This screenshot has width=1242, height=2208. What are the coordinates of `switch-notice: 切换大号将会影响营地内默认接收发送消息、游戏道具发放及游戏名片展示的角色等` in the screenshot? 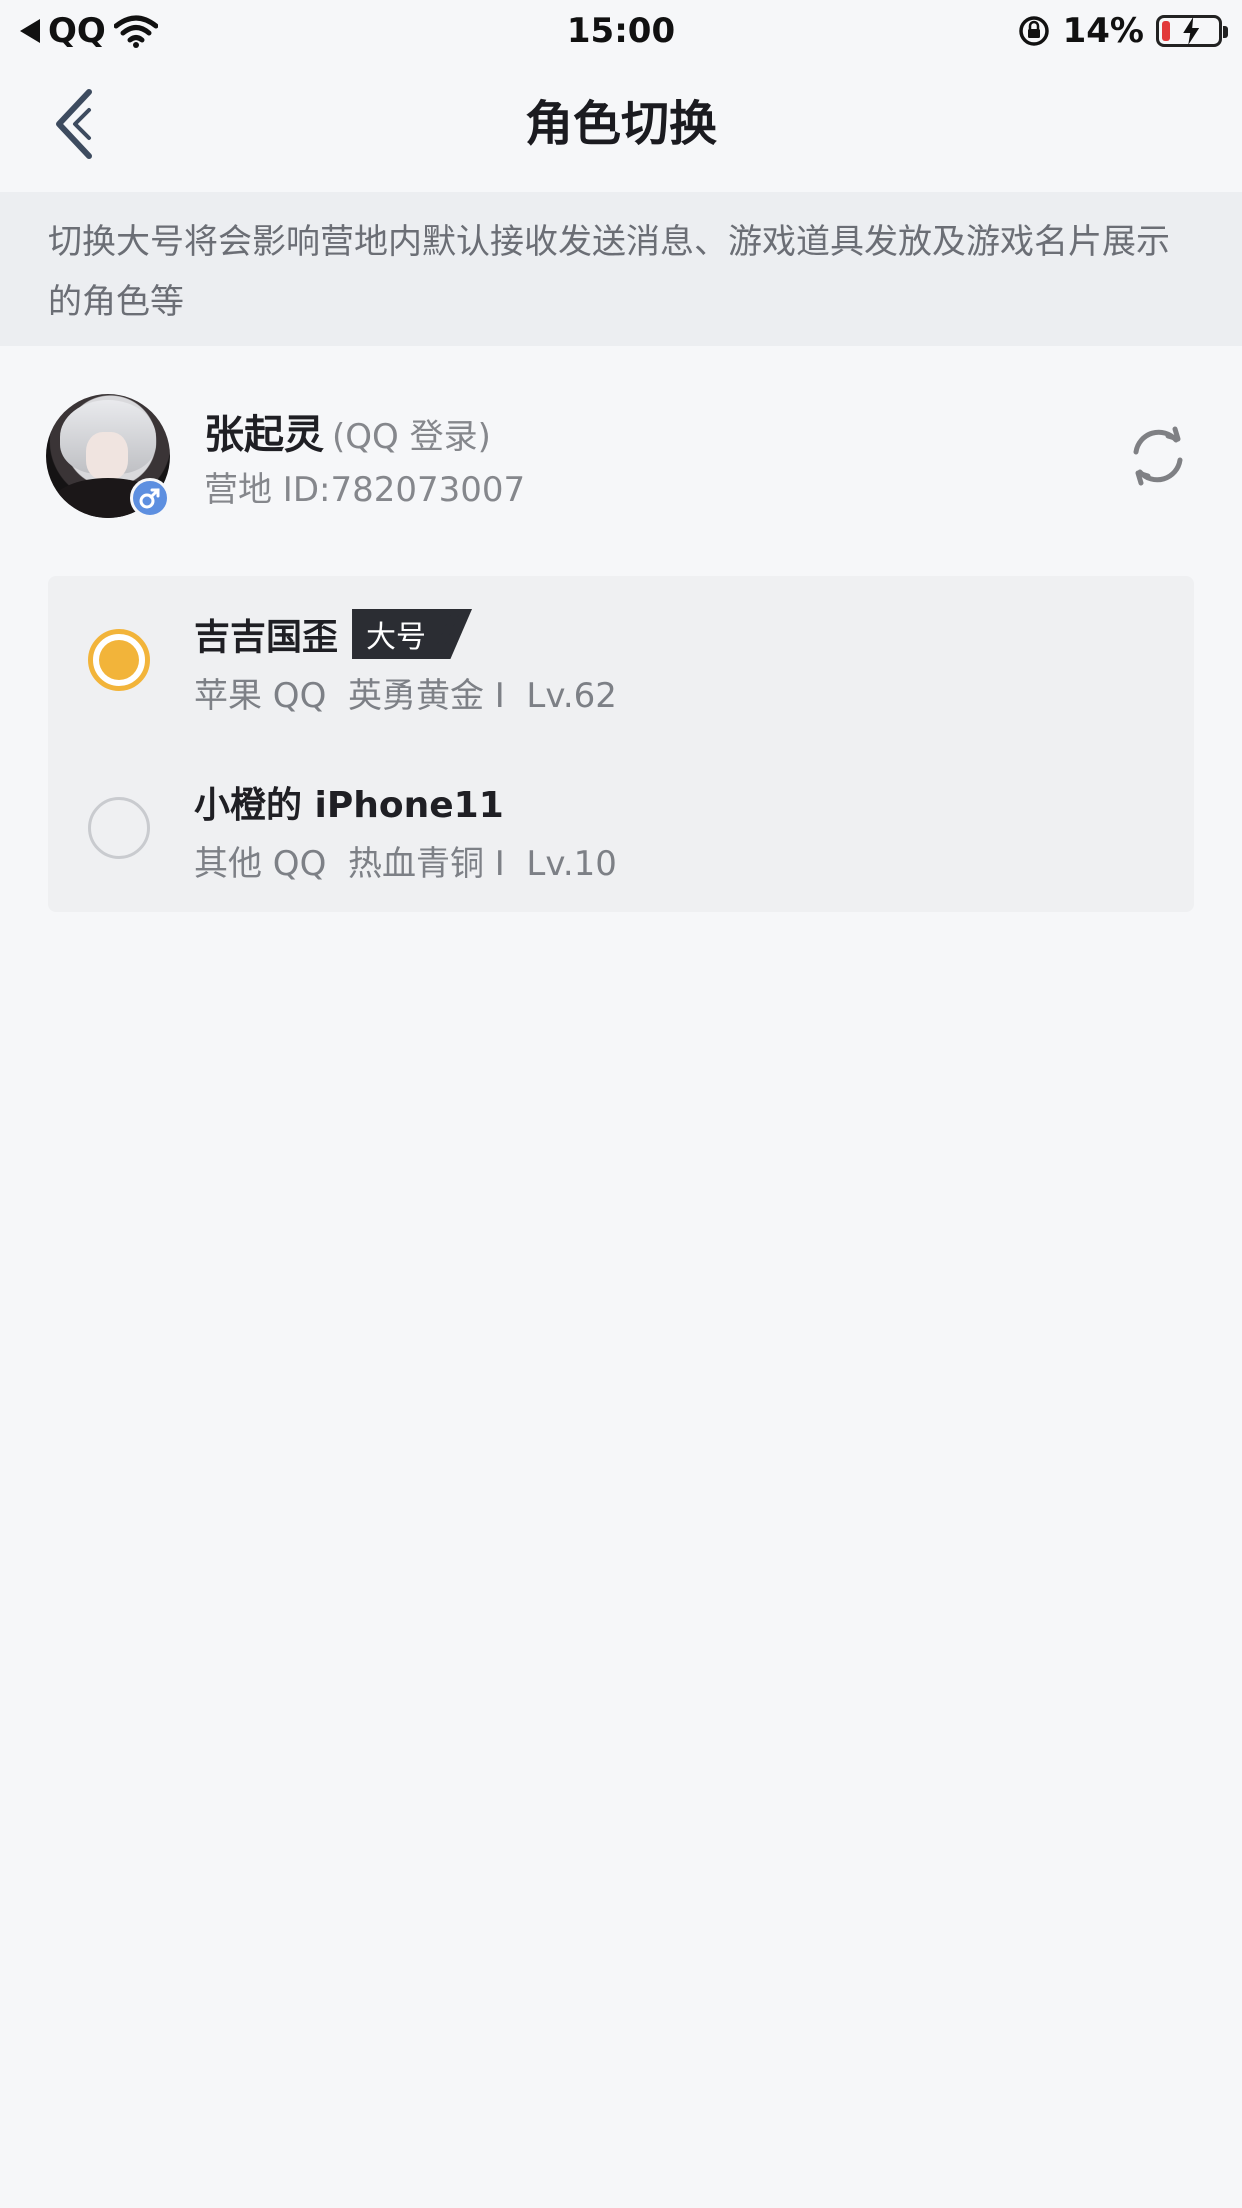 It's located at (621, 269).